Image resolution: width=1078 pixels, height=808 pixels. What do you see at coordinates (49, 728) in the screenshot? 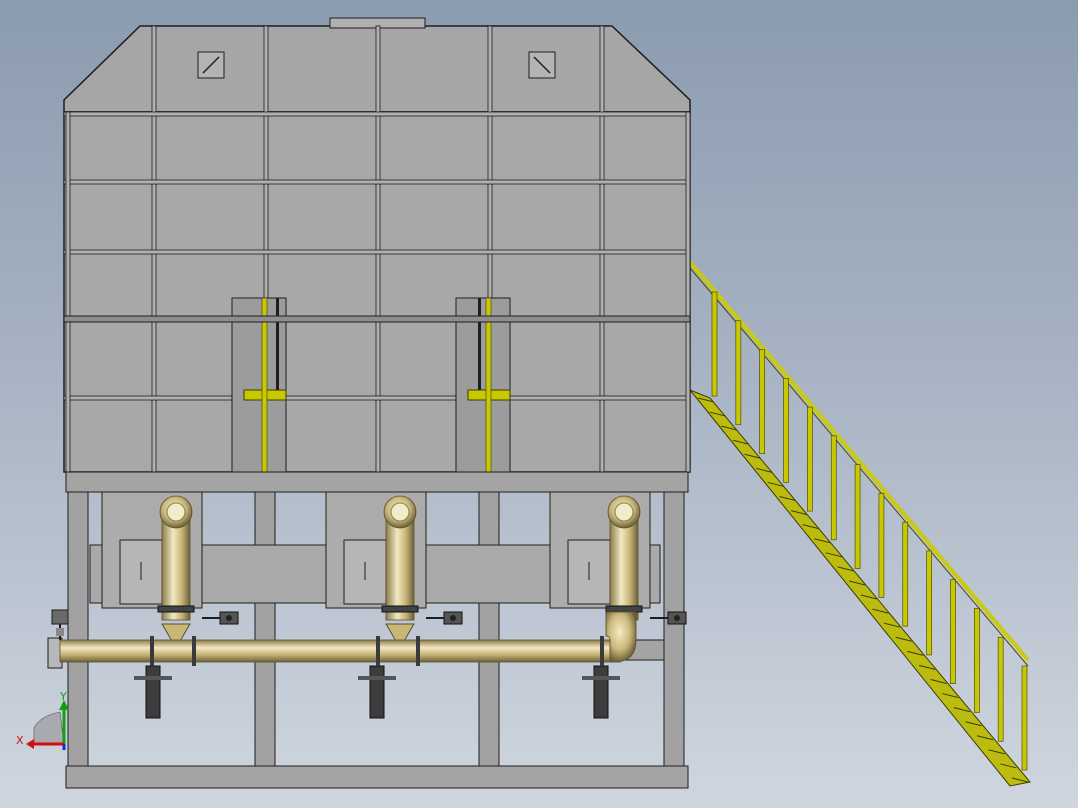
I see `triad-cube` at bounding box center [49, 728].